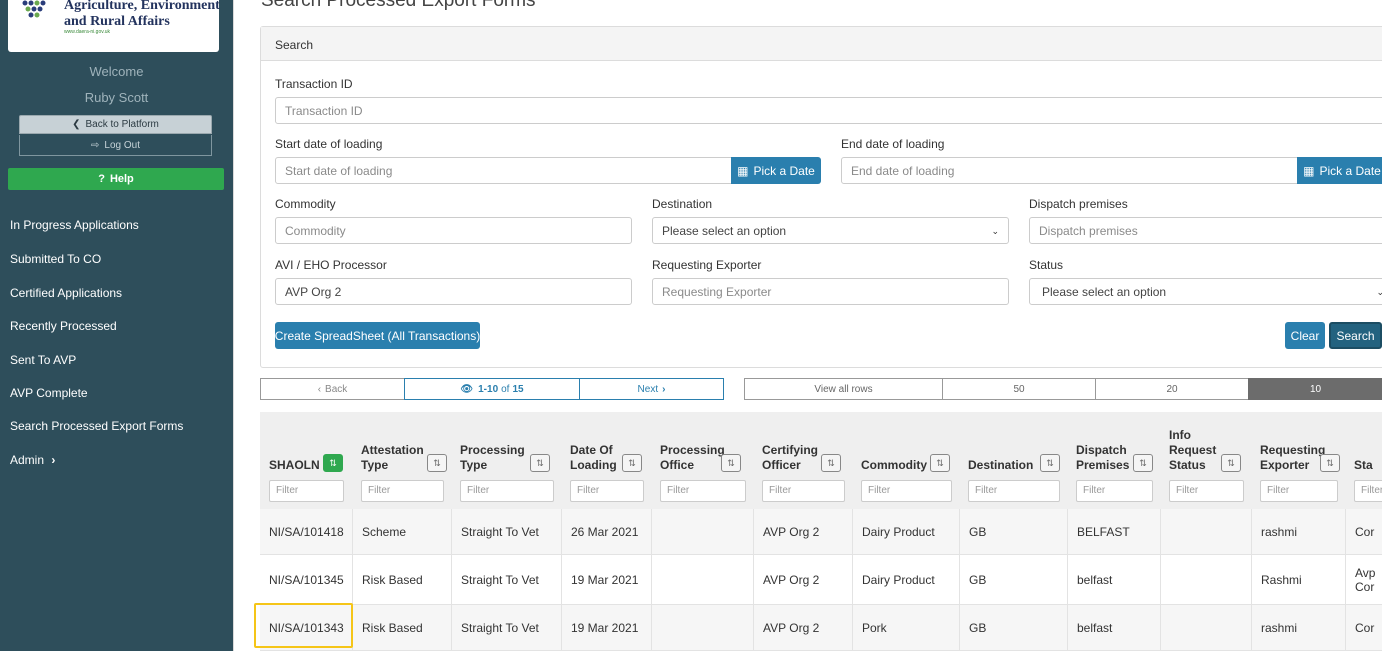 The height and width of the screenshot is (651, 1382). What do you see at coordinates (332, 389) in the screenshot?
I see `pager-back-button: ‹ Back` at bounding box center [332, 389].